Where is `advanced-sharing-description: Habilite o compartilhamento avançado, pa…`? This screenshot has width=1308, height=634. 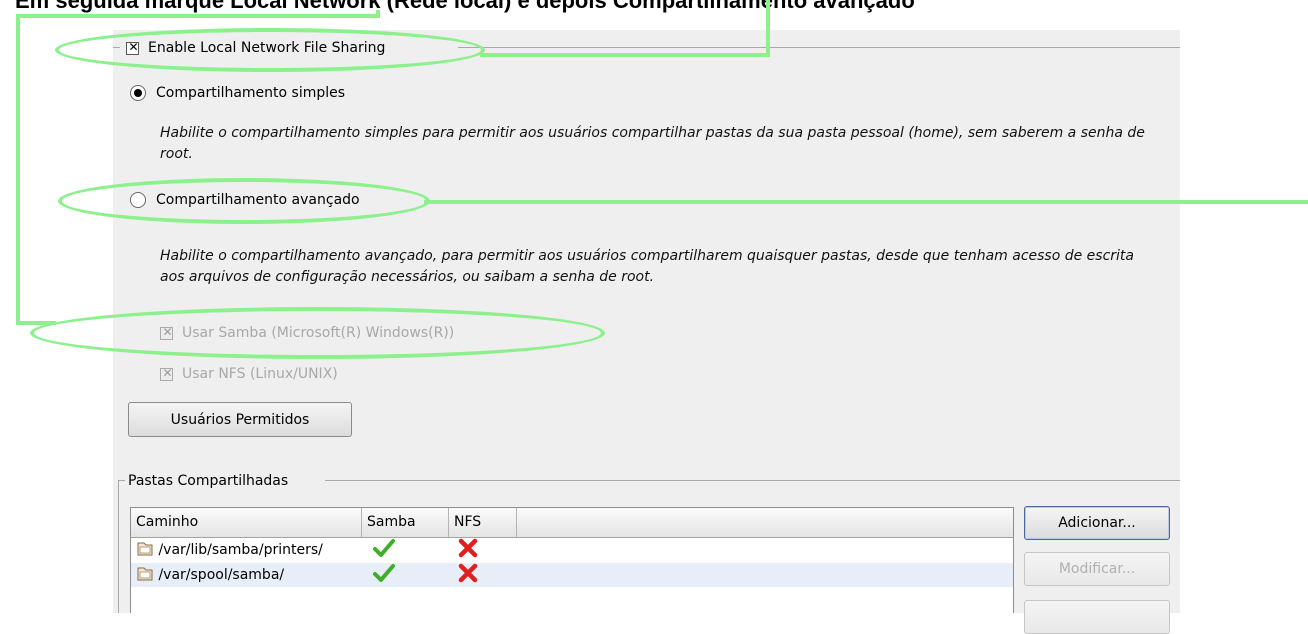
advanced-sharing-description: Habilite o compartilhamento avançado, pa… is located at coordinates (647, 266).